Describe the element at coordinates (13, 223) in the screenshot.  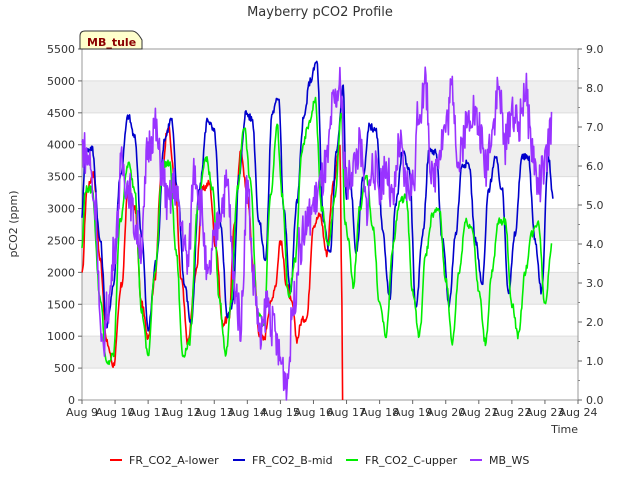
I see `y-axis-label: pCO2 (ppm)` at that location.